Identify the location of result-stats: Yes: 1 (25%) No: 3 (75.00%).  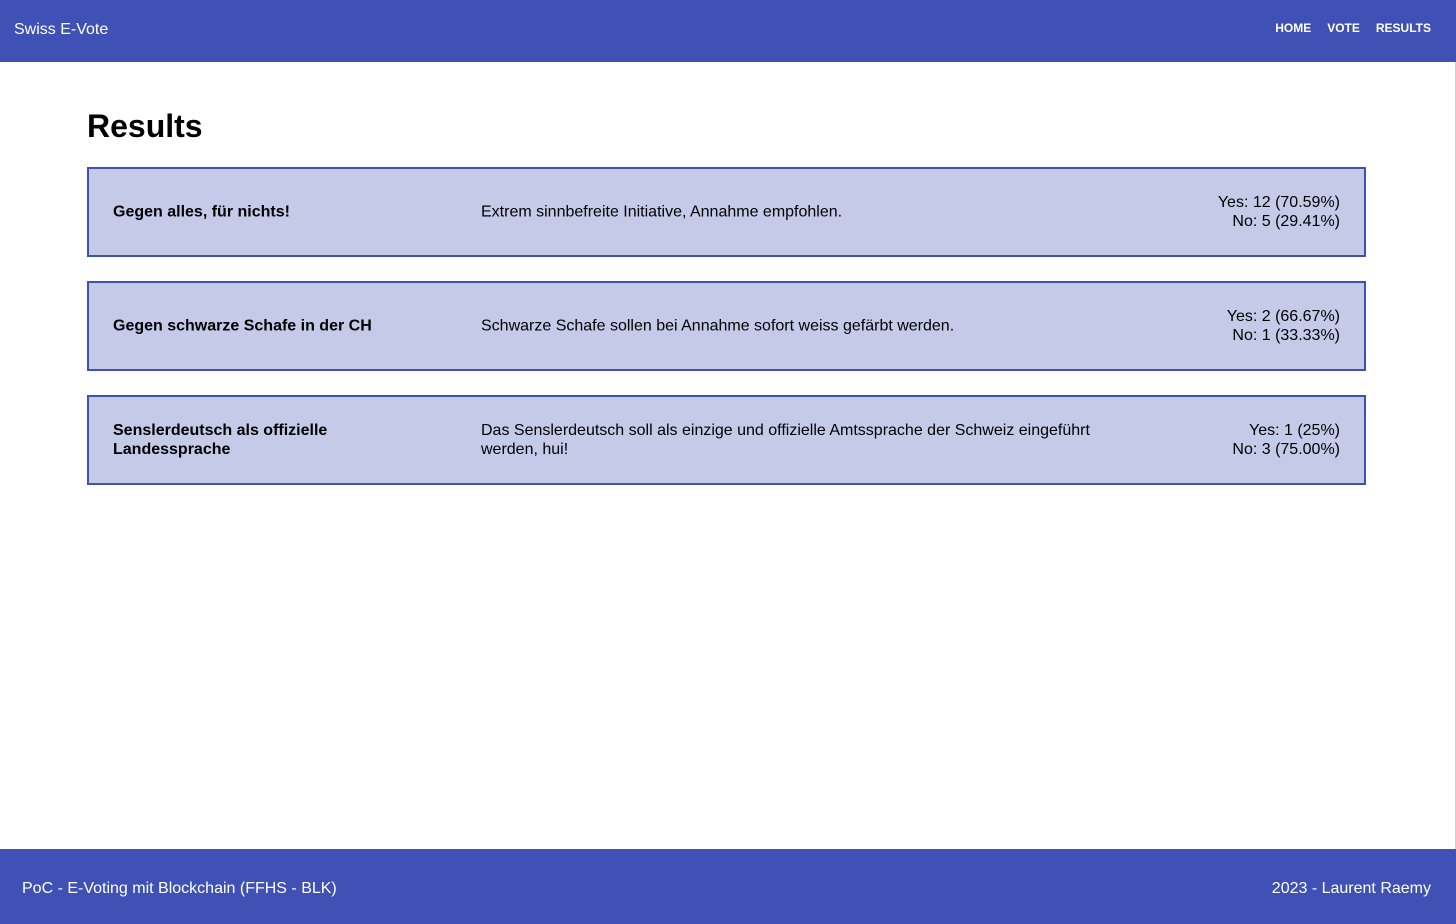
(1286, 440).